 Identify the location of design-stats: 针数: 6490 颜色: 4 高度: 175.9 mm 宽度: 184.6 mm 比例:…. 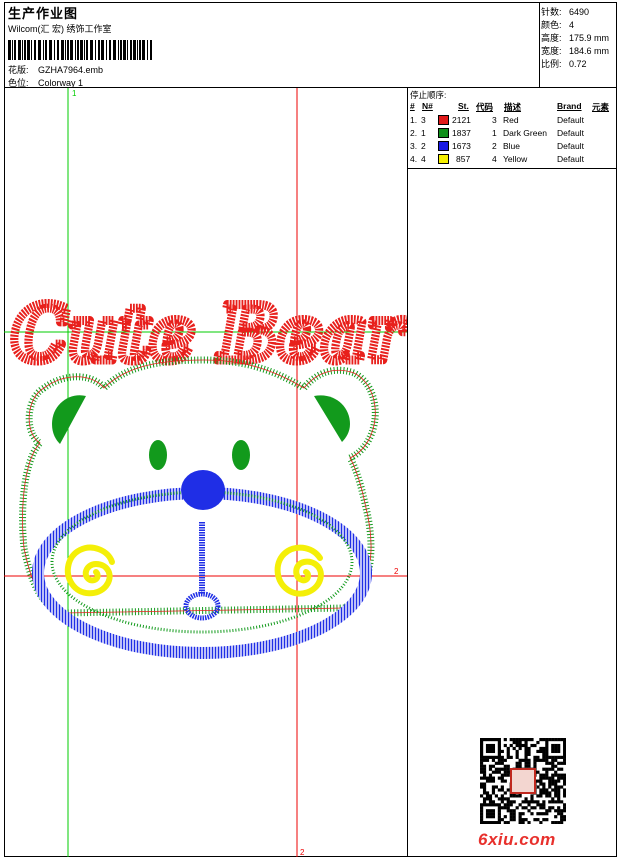
(578, 45).